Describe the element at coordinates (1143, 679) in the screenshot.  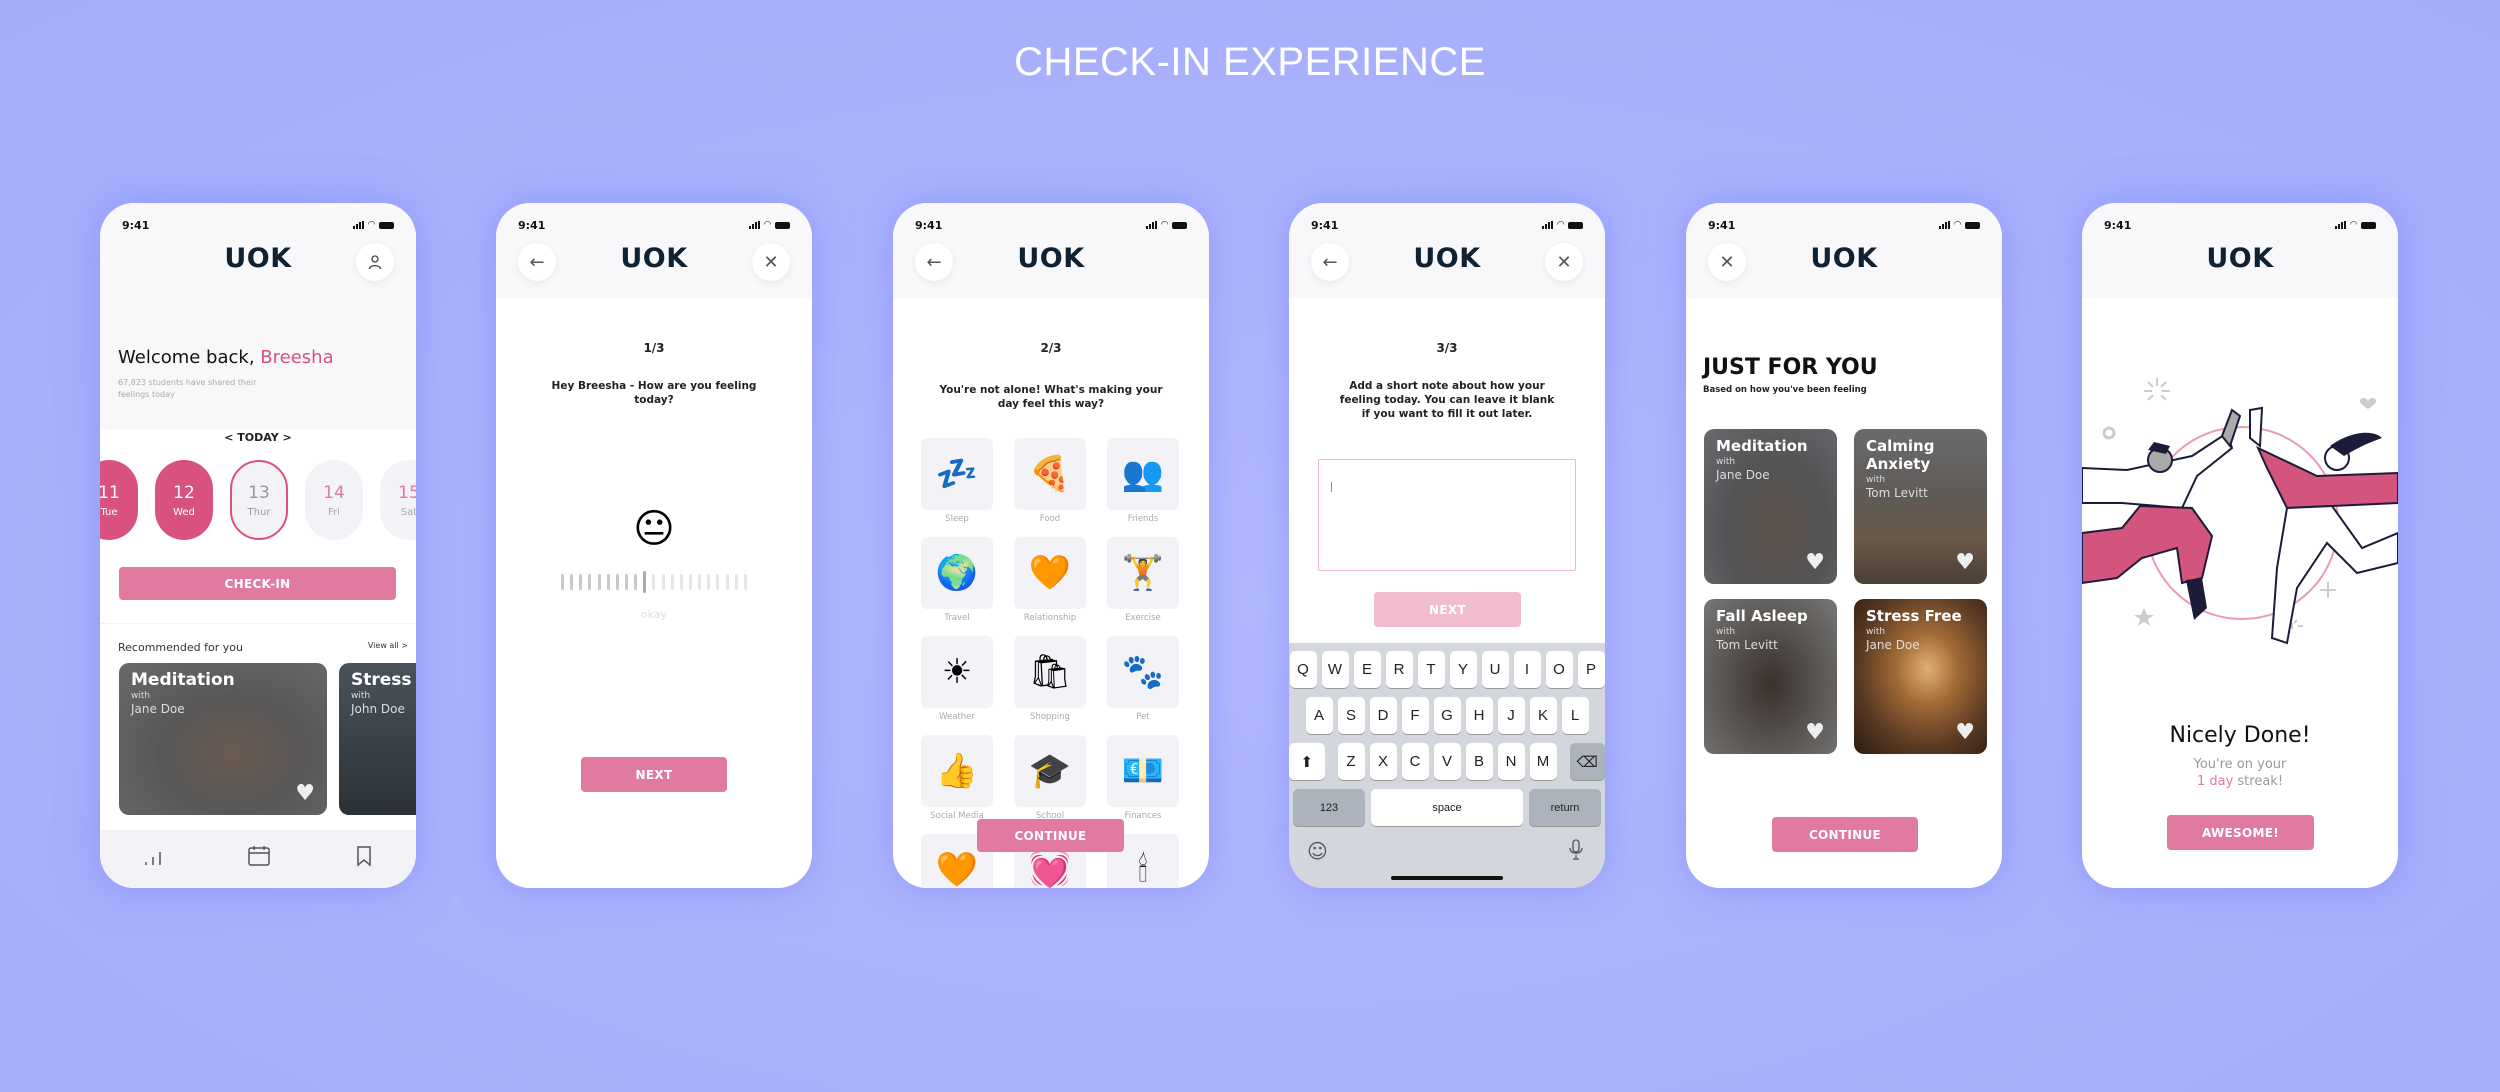
I see `category-pet: 🐾 Pet` at that location.